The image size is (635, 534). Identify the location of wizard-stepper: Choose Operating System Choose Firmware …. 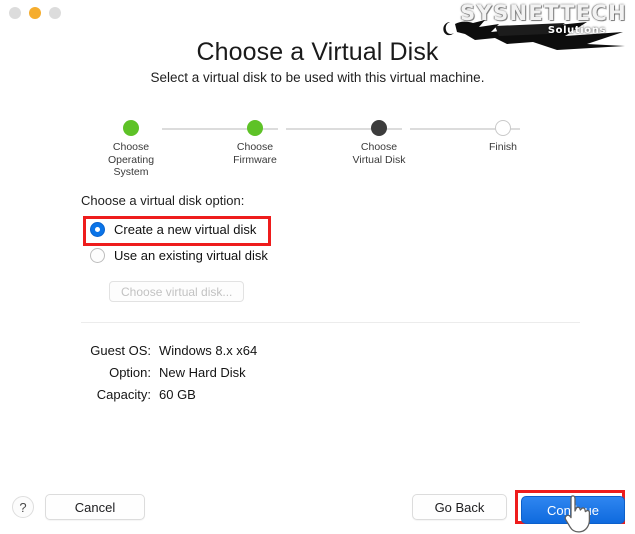
(316, 150).